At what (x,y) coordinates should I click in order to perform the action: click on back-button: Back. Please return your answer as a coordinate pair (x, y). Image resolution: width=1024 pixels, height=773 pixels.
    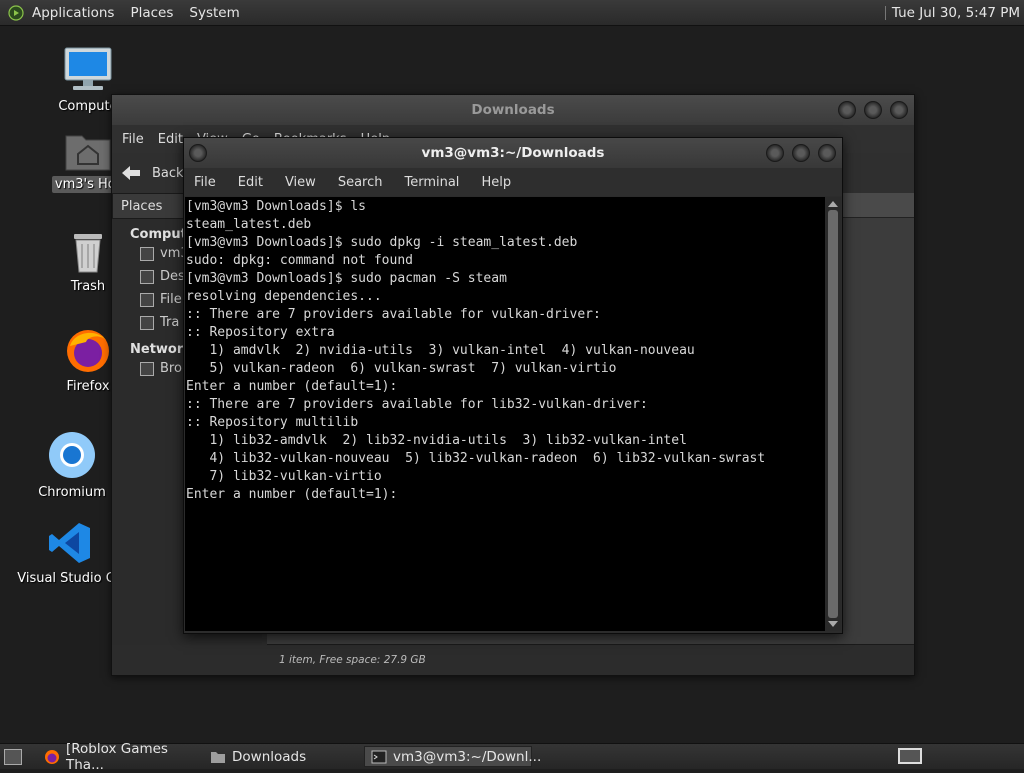
    Looking at the image, I should click on (152, 173).